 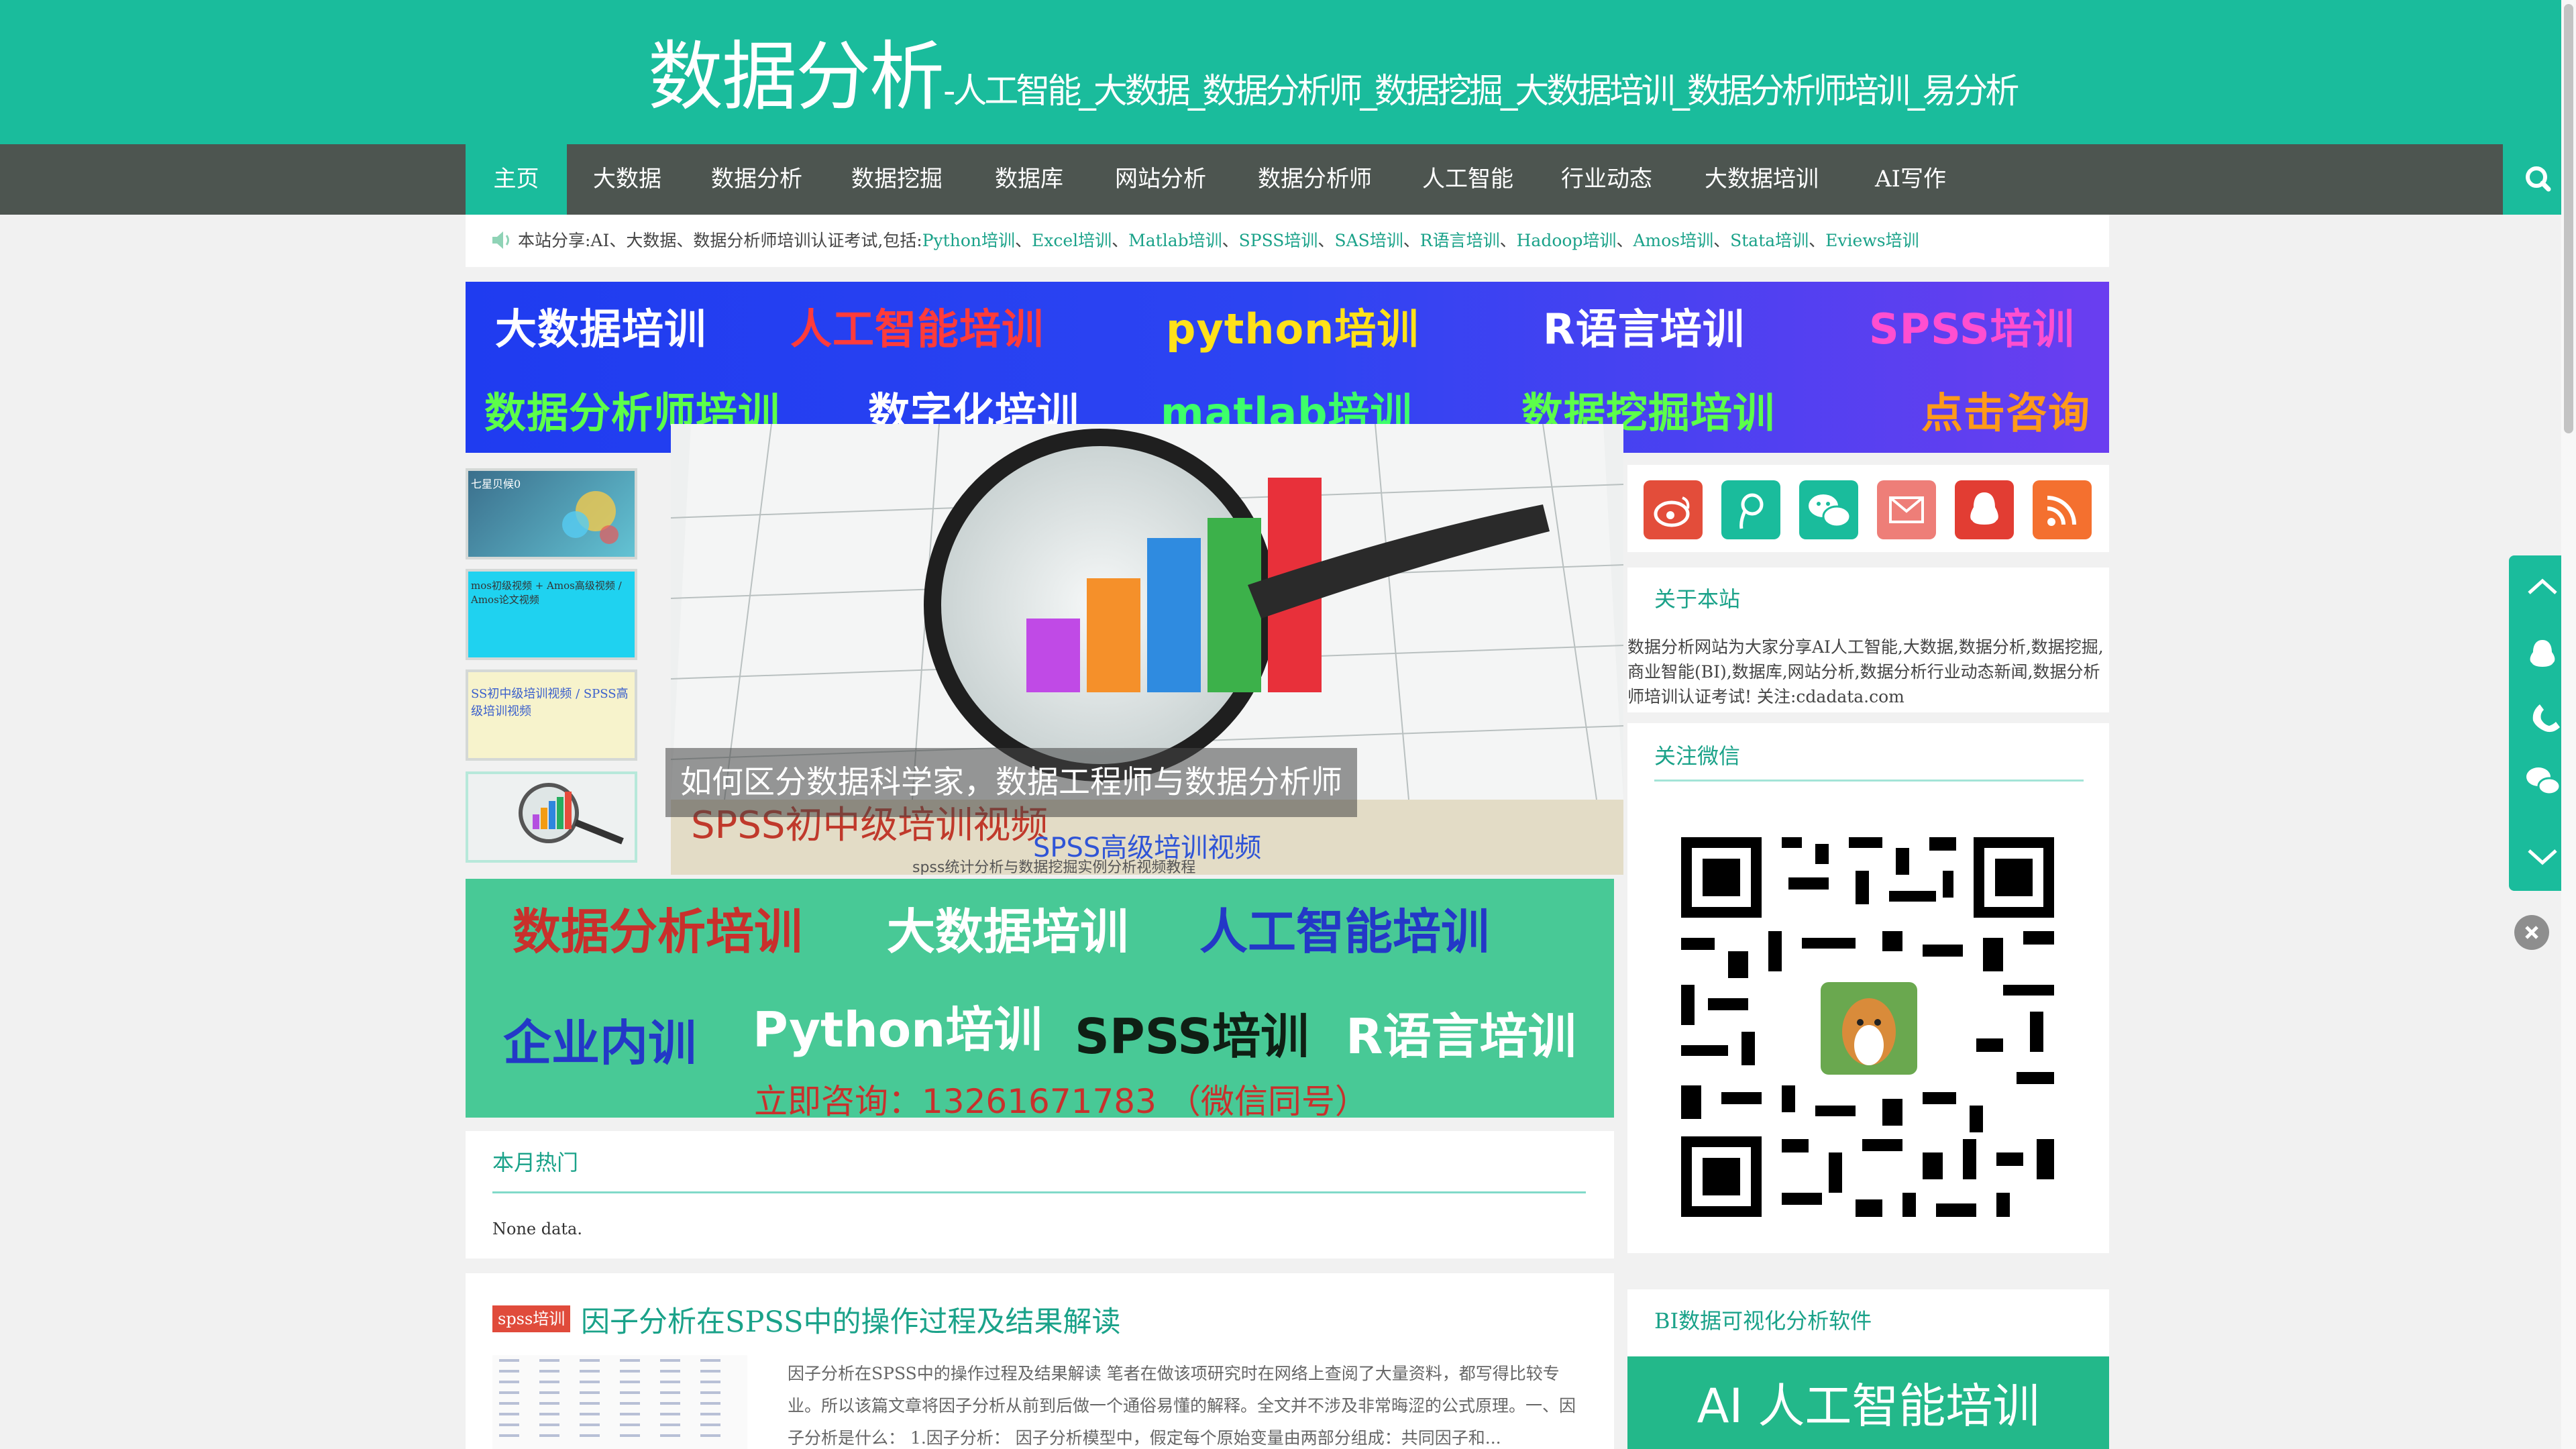 I want to click on wechat-title: 关注微信, so click(x=1697, y=756).